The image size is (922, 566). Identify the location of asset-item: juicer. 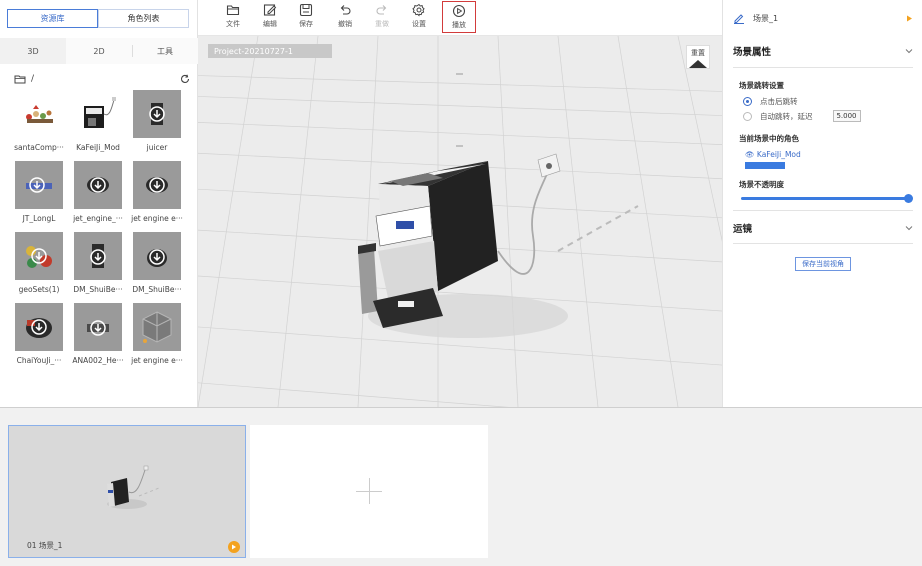
(157, 125).